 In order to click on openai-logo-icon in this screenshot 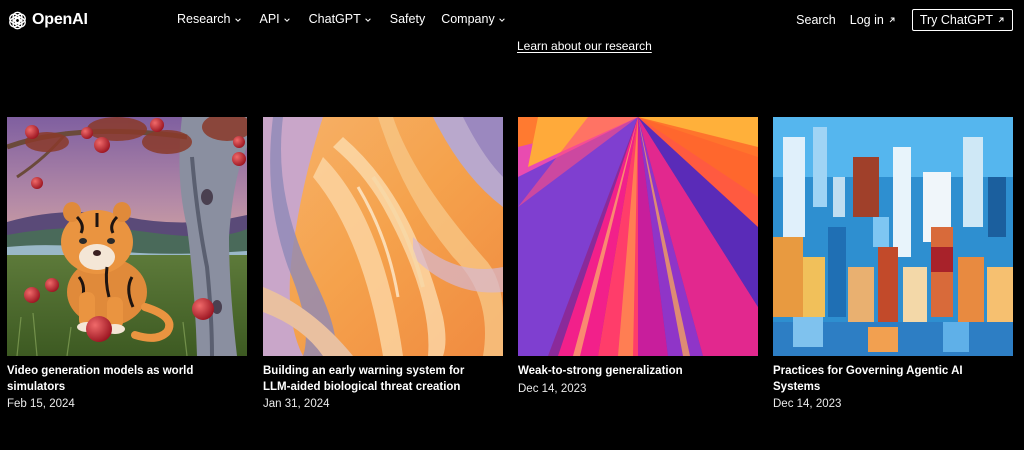, I will do `click(17, 20)`.